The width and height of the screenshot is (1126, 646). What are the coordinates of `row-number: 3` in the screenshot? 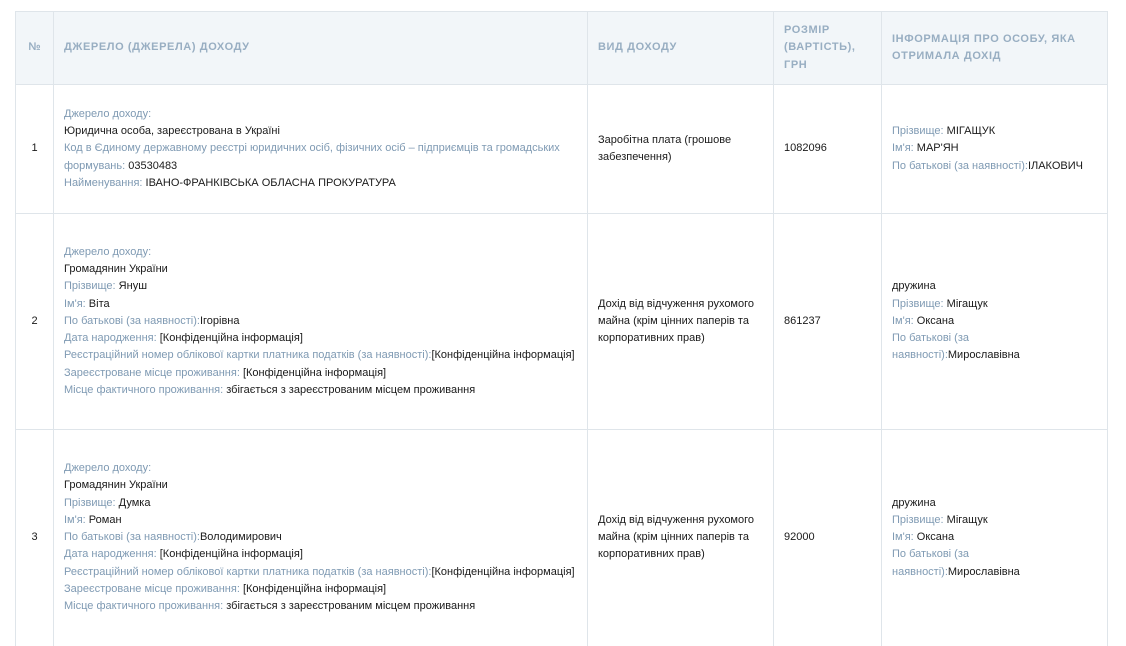 It's located at (34, 537).